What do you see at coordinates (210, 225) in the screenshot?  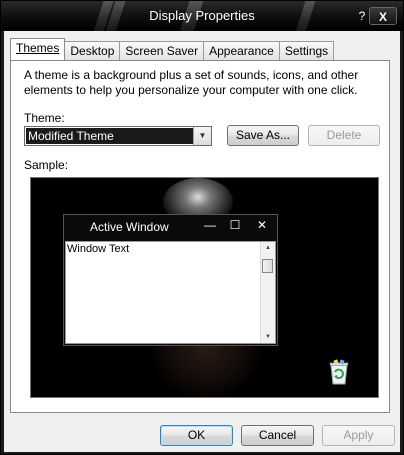 I see `minimize-icon: —` at bounding box center [210, 225].